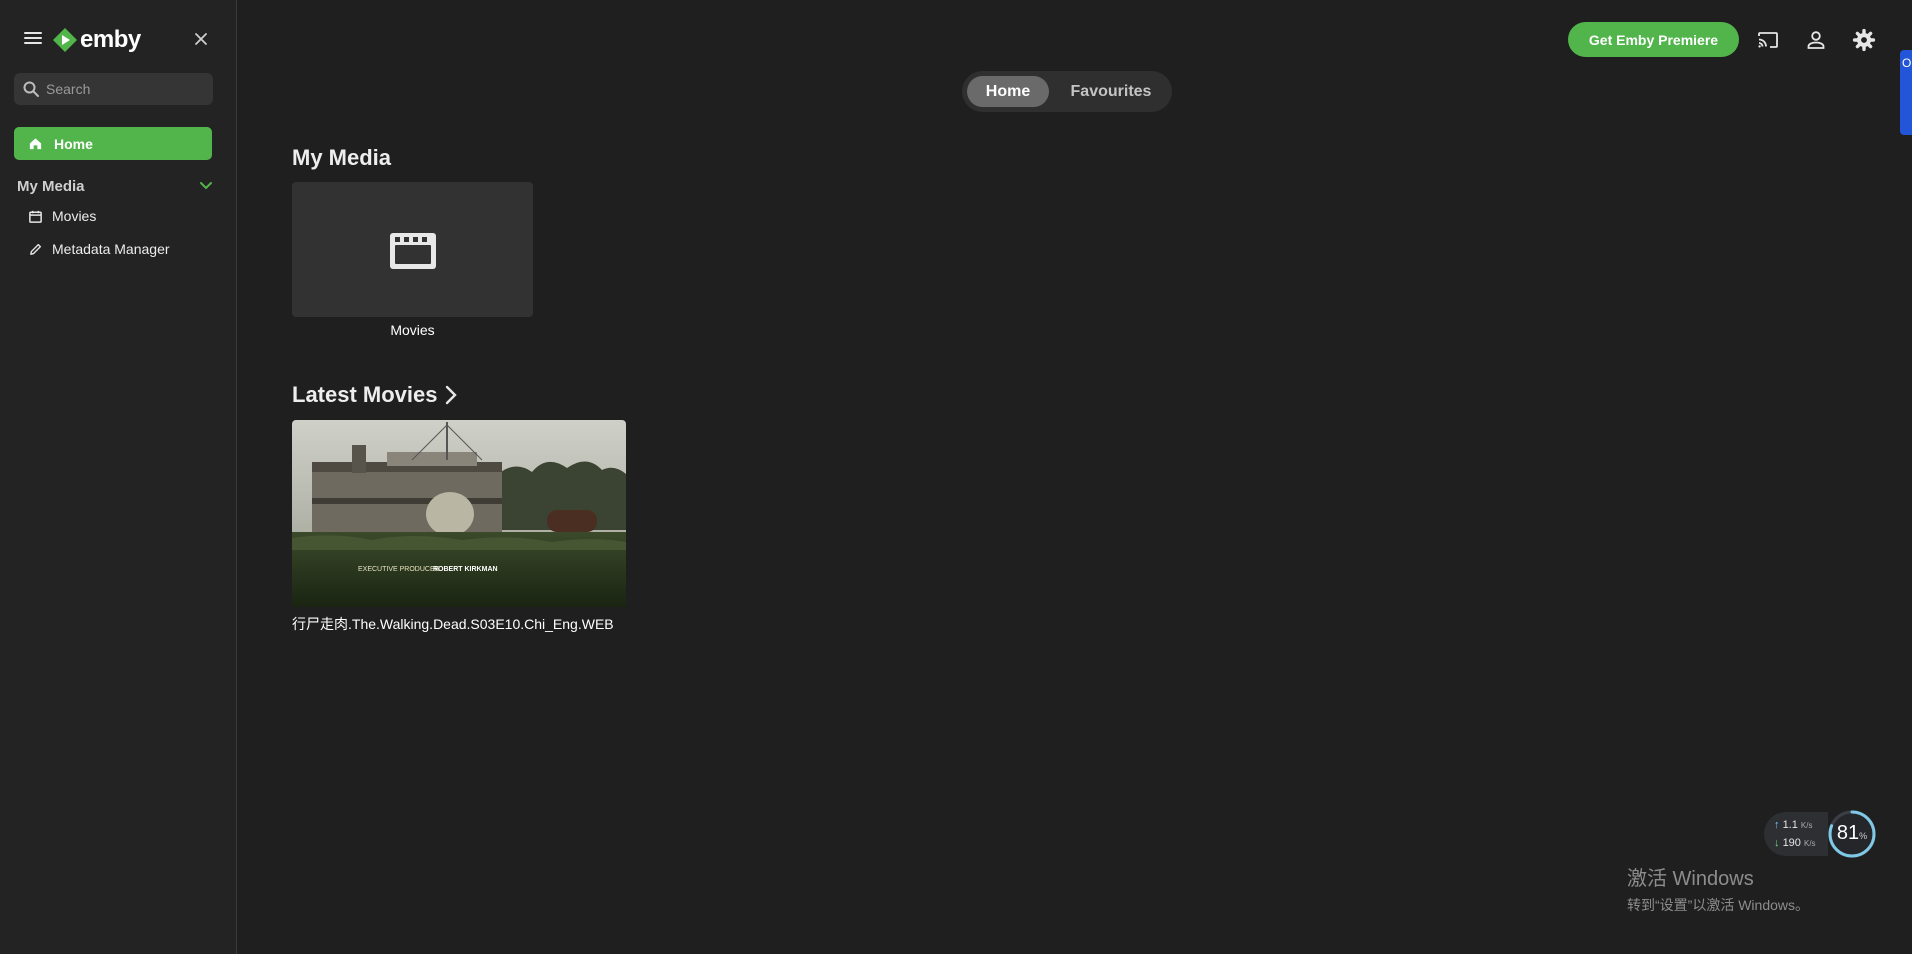 This screenshot has height=954, width=1912. I want to click on network-speed-widget: ↑ 1.1 K/s ↓ 190 K/s 81%, so click(1822, 833).